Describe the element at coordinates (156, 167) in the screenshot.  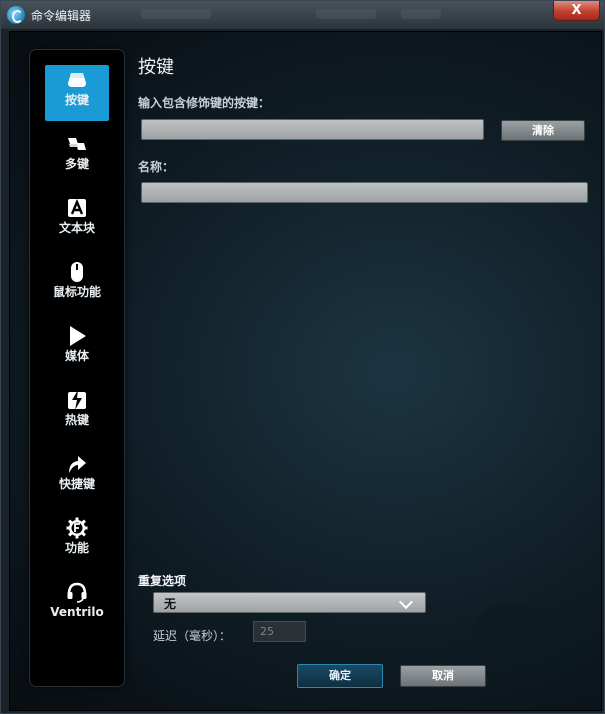
I see `name-label: 名称：` at that location.